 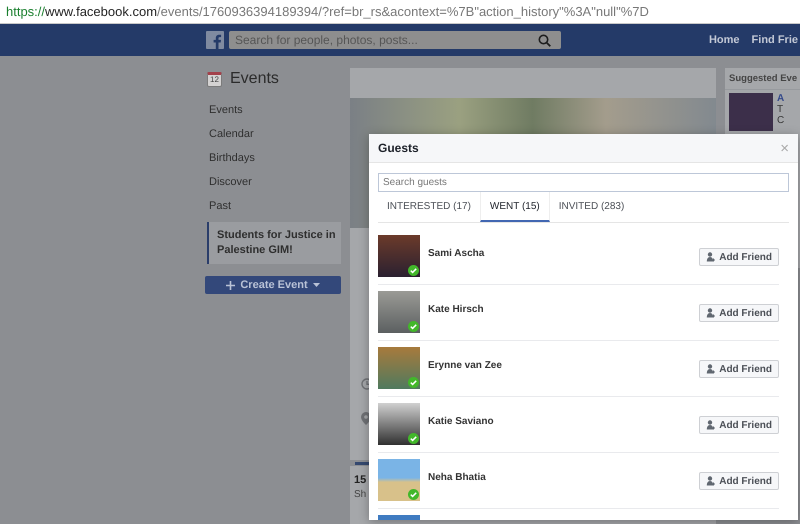 What do you see at coordinates (274, 243) in the screenshot?
I see `sidebar-item: Students for Justice in Palestine GIM!` at bounding box center [274, 243].